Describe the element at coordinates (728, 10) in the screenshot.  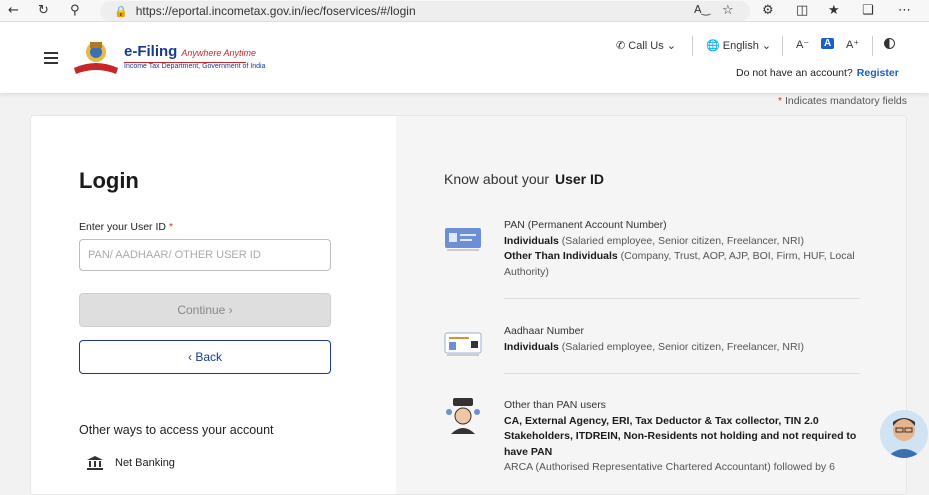
I see `favorite-star-icon: ☆` at that location.